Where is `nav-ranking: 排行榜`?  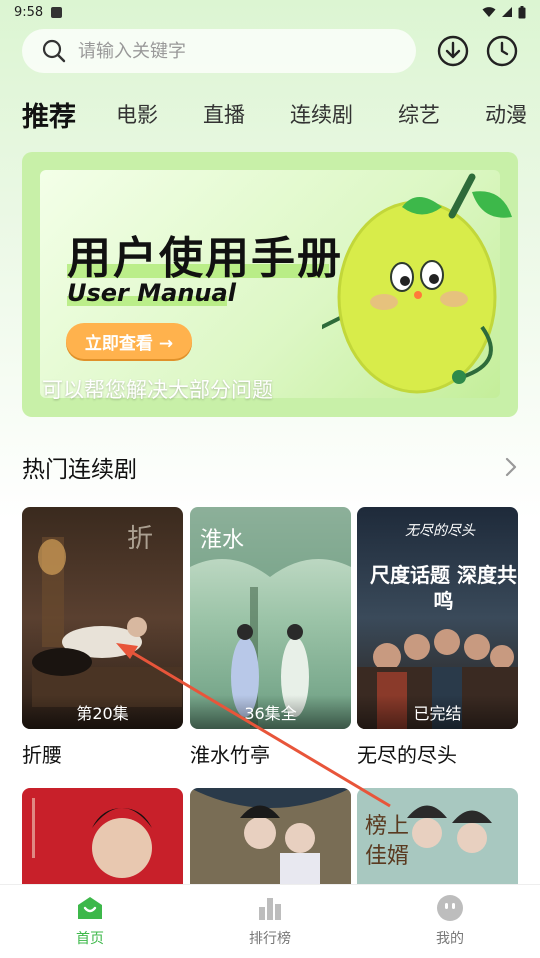 nav-ranking: 排行榜 is located at coordinates (270, 921).